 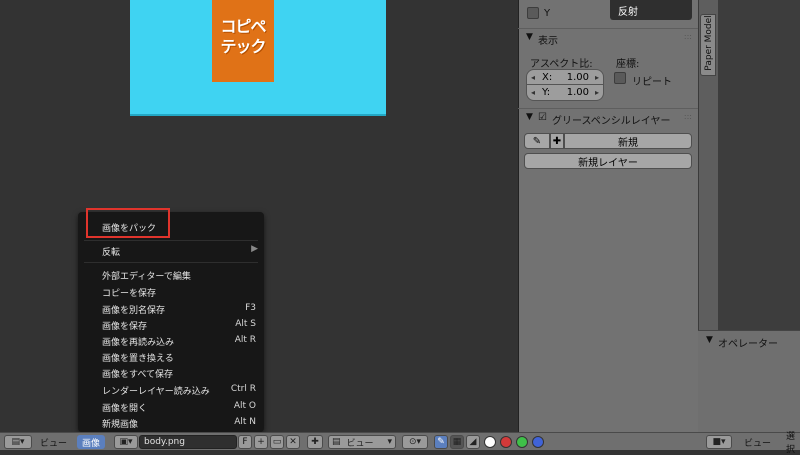 I want to click on coord-label: 座標:, so click(x=628, y=64).